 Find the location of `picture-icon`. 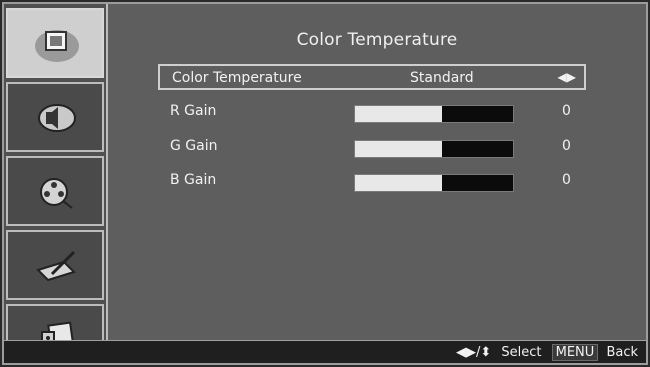

picture-icon is located at coordinates (57, 46).